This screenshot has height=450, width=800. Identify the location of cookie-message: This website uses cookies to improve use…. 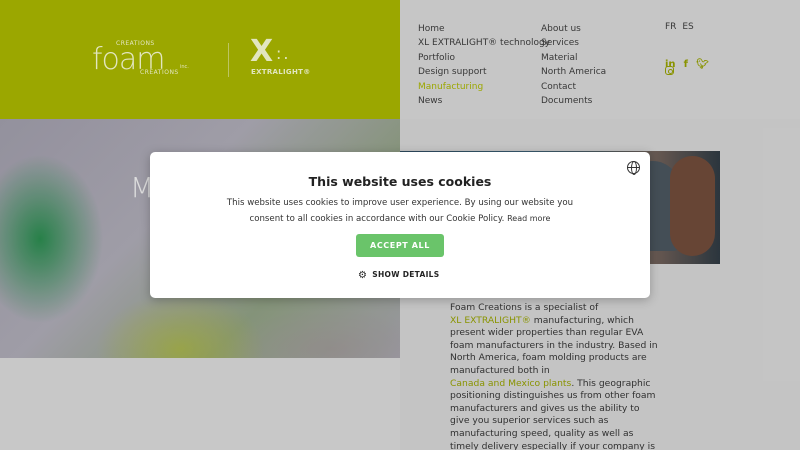
(400, 211).